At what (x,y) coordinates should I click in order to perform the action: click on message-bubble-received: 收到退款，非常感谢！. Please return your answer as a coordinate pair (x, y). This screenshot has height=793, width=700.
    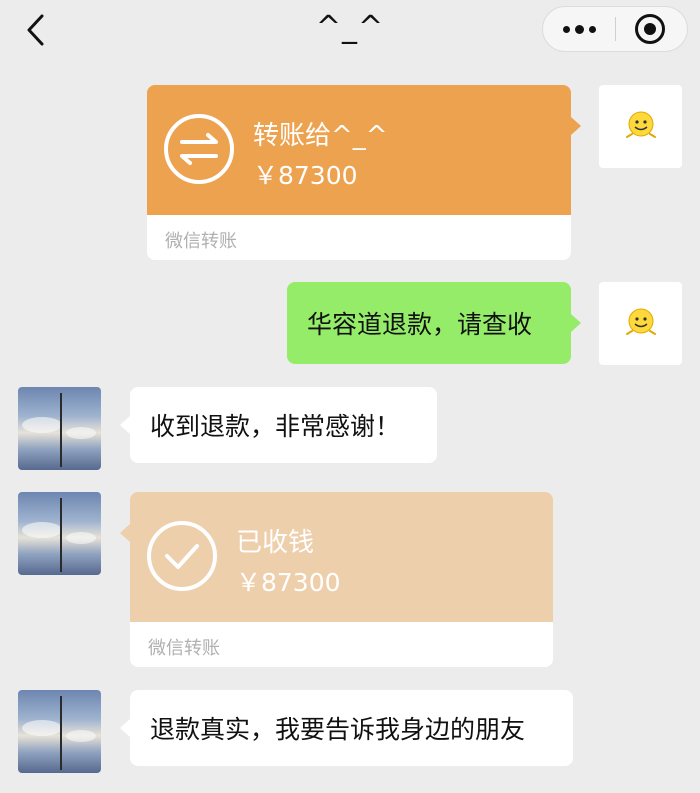
    Looking at the image, I should click on (278, 425).